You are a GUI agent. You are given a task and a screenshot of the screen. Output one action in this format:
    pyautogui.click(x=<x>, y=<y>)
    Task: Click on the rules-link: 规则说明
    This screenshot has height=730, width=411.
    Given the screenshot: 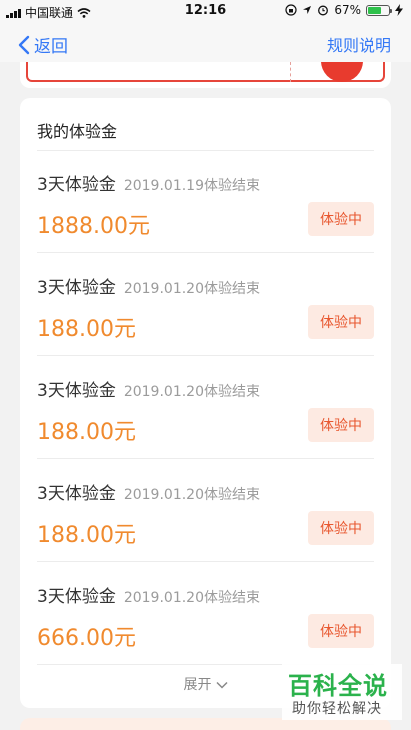 What is the action you would take?
    pyautogui.click(x=359, y=44)
    